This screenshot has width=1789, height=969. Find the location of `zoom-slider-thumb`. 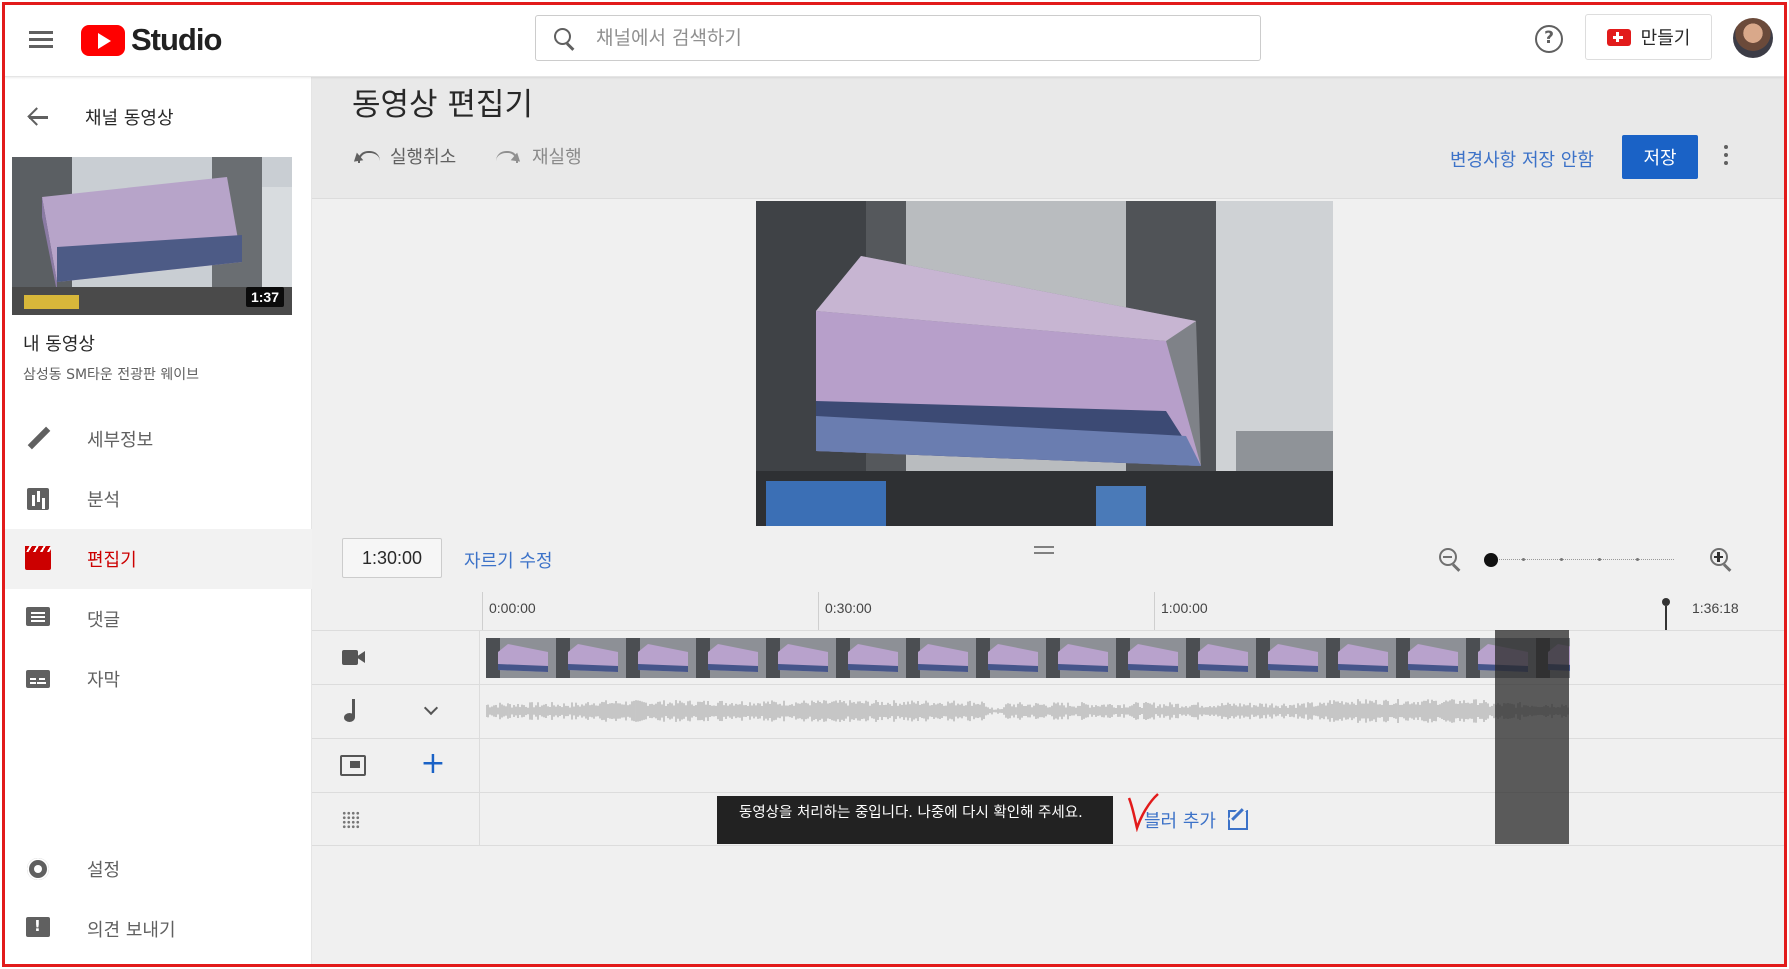

zoom-slider-thumb is located at coordinates (1491, 560).